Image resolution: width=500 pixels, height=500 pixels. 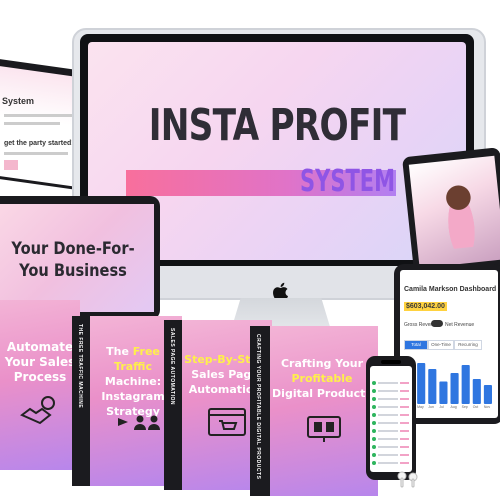 What do you see at coordinates (464, 407) in the screenshot?
I see `month-label: Sep` at bounding box center [464, 407].